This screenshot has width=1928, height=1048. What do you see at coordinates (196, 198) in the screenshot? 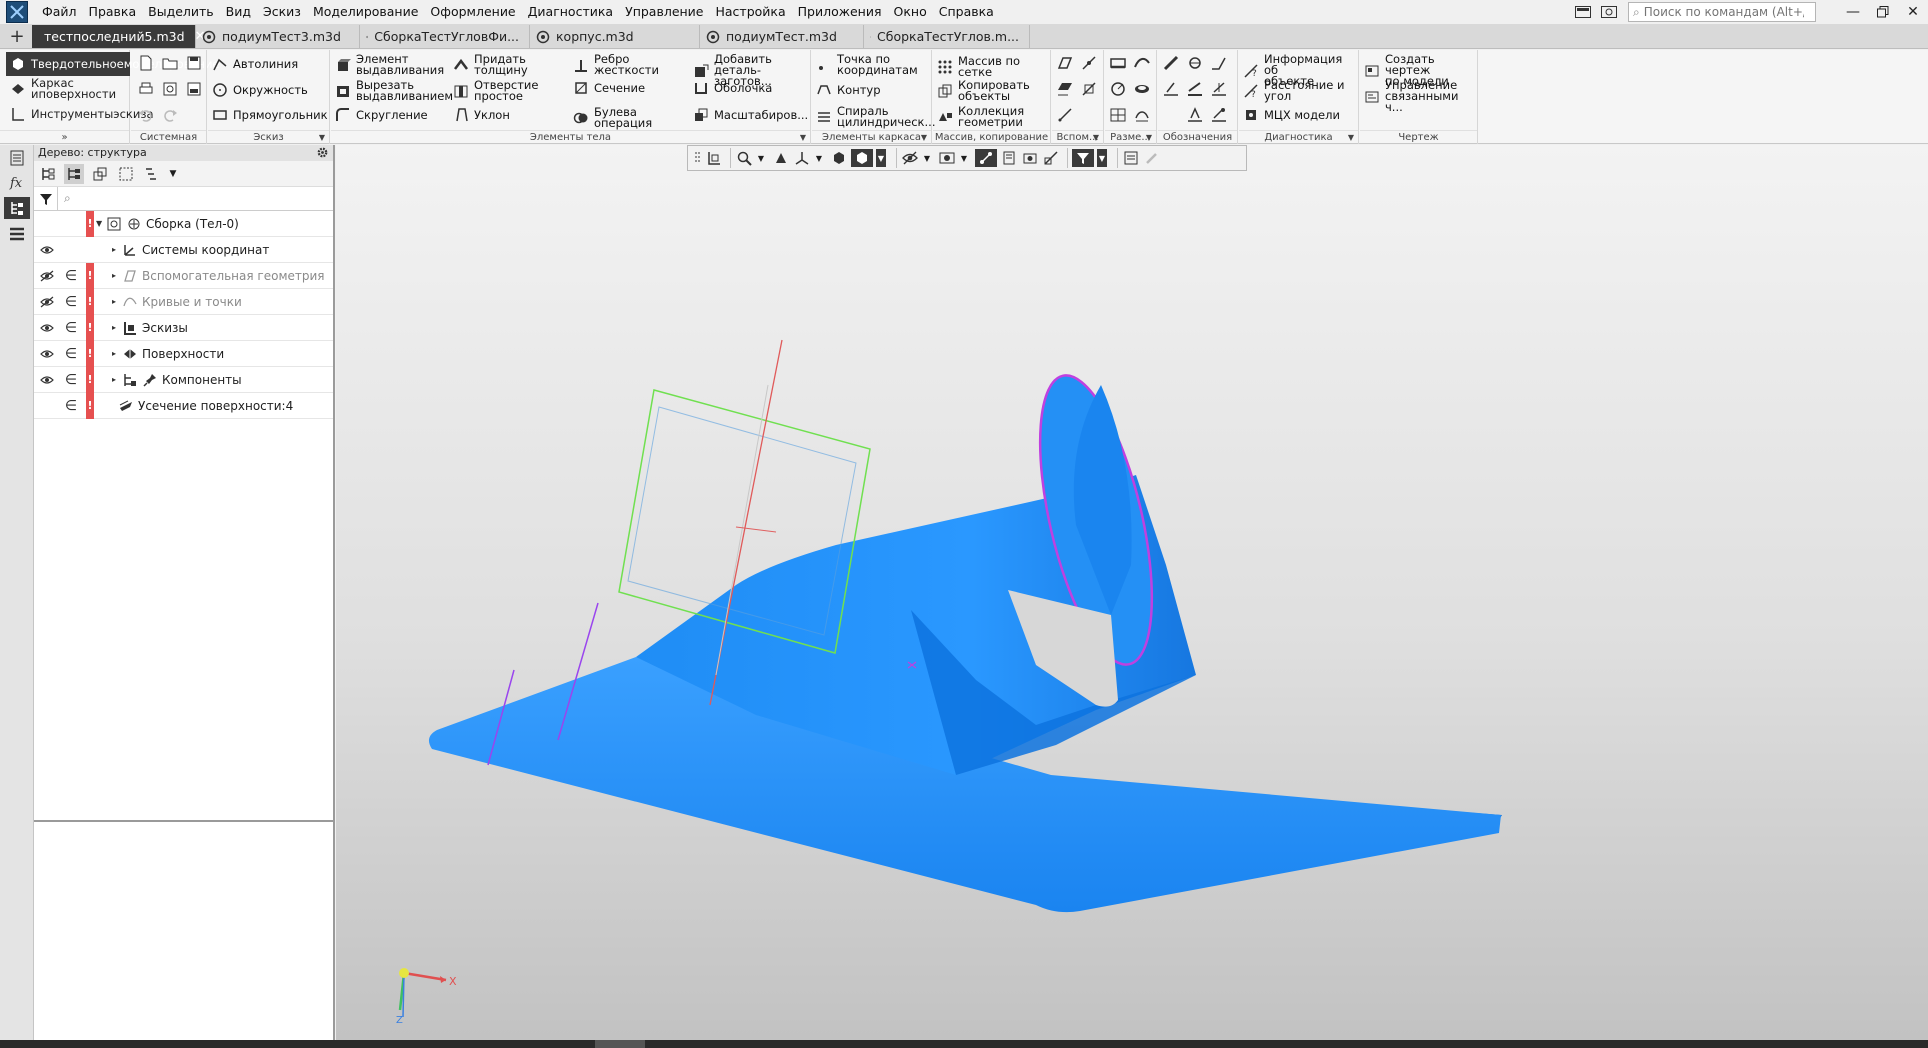
I see `tree-search-input` at bounding box center [196, 198].